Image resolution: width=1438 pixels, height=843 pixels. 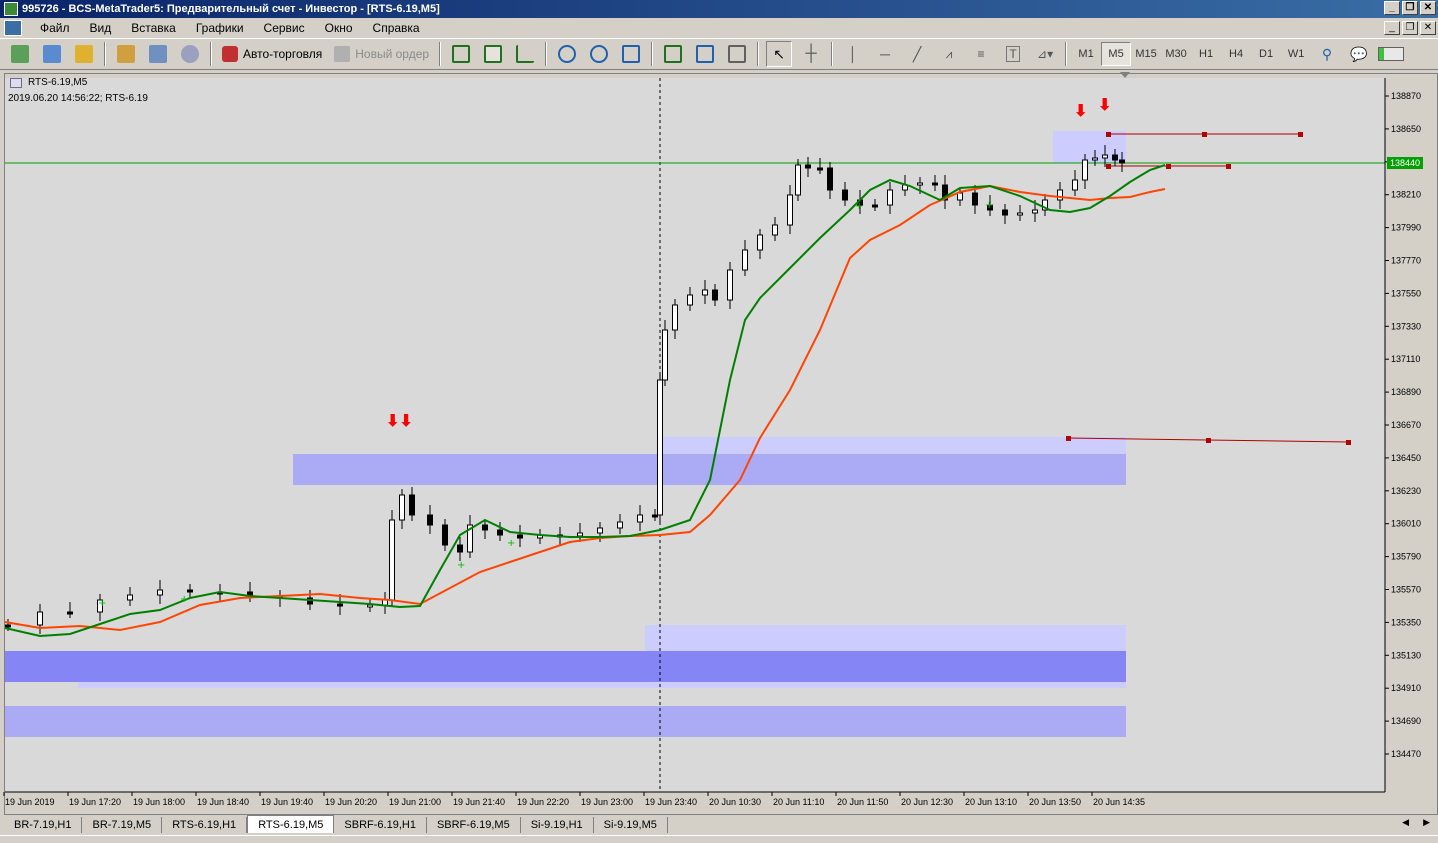 I want to click on price-tick-label: 134470, so click(x=1406, y=754).